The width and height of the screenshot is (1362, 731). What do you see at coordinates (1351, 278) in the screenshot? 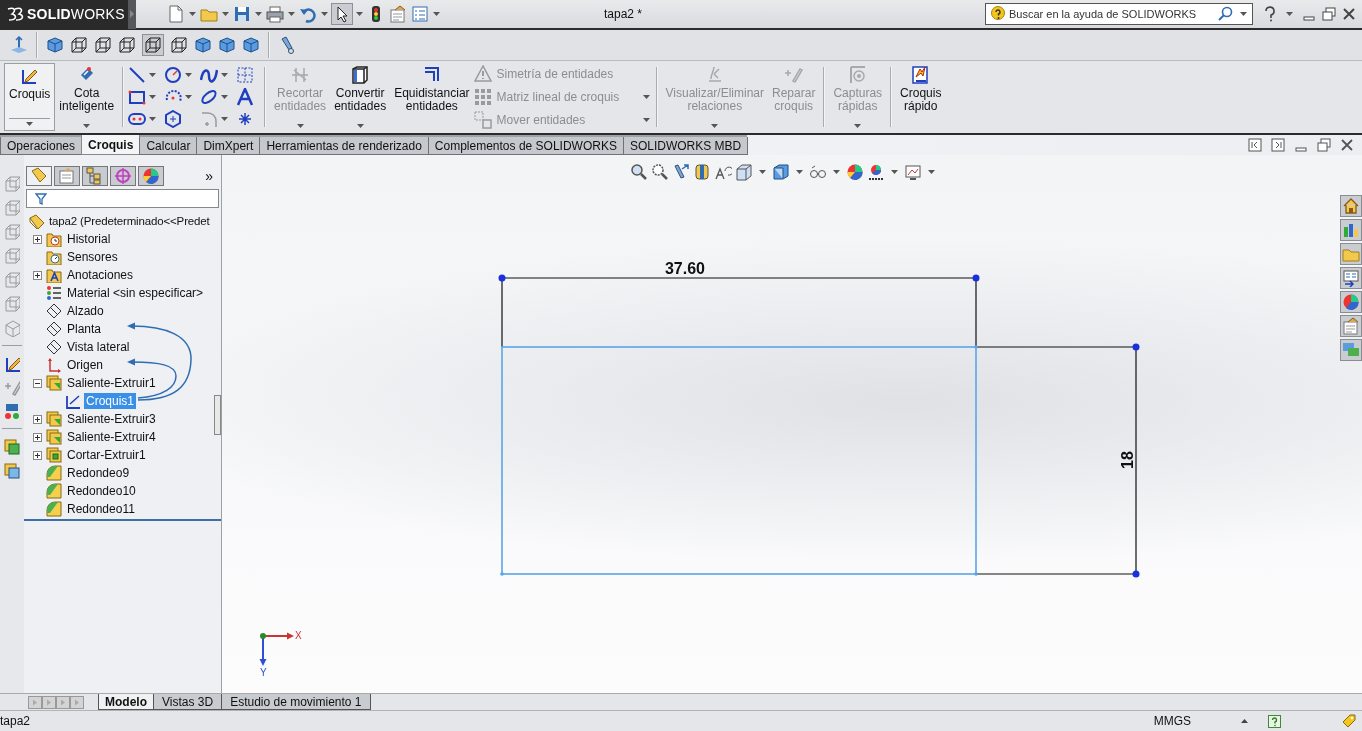
I see `view-palette-tab` at bounding box center [1351, 278].